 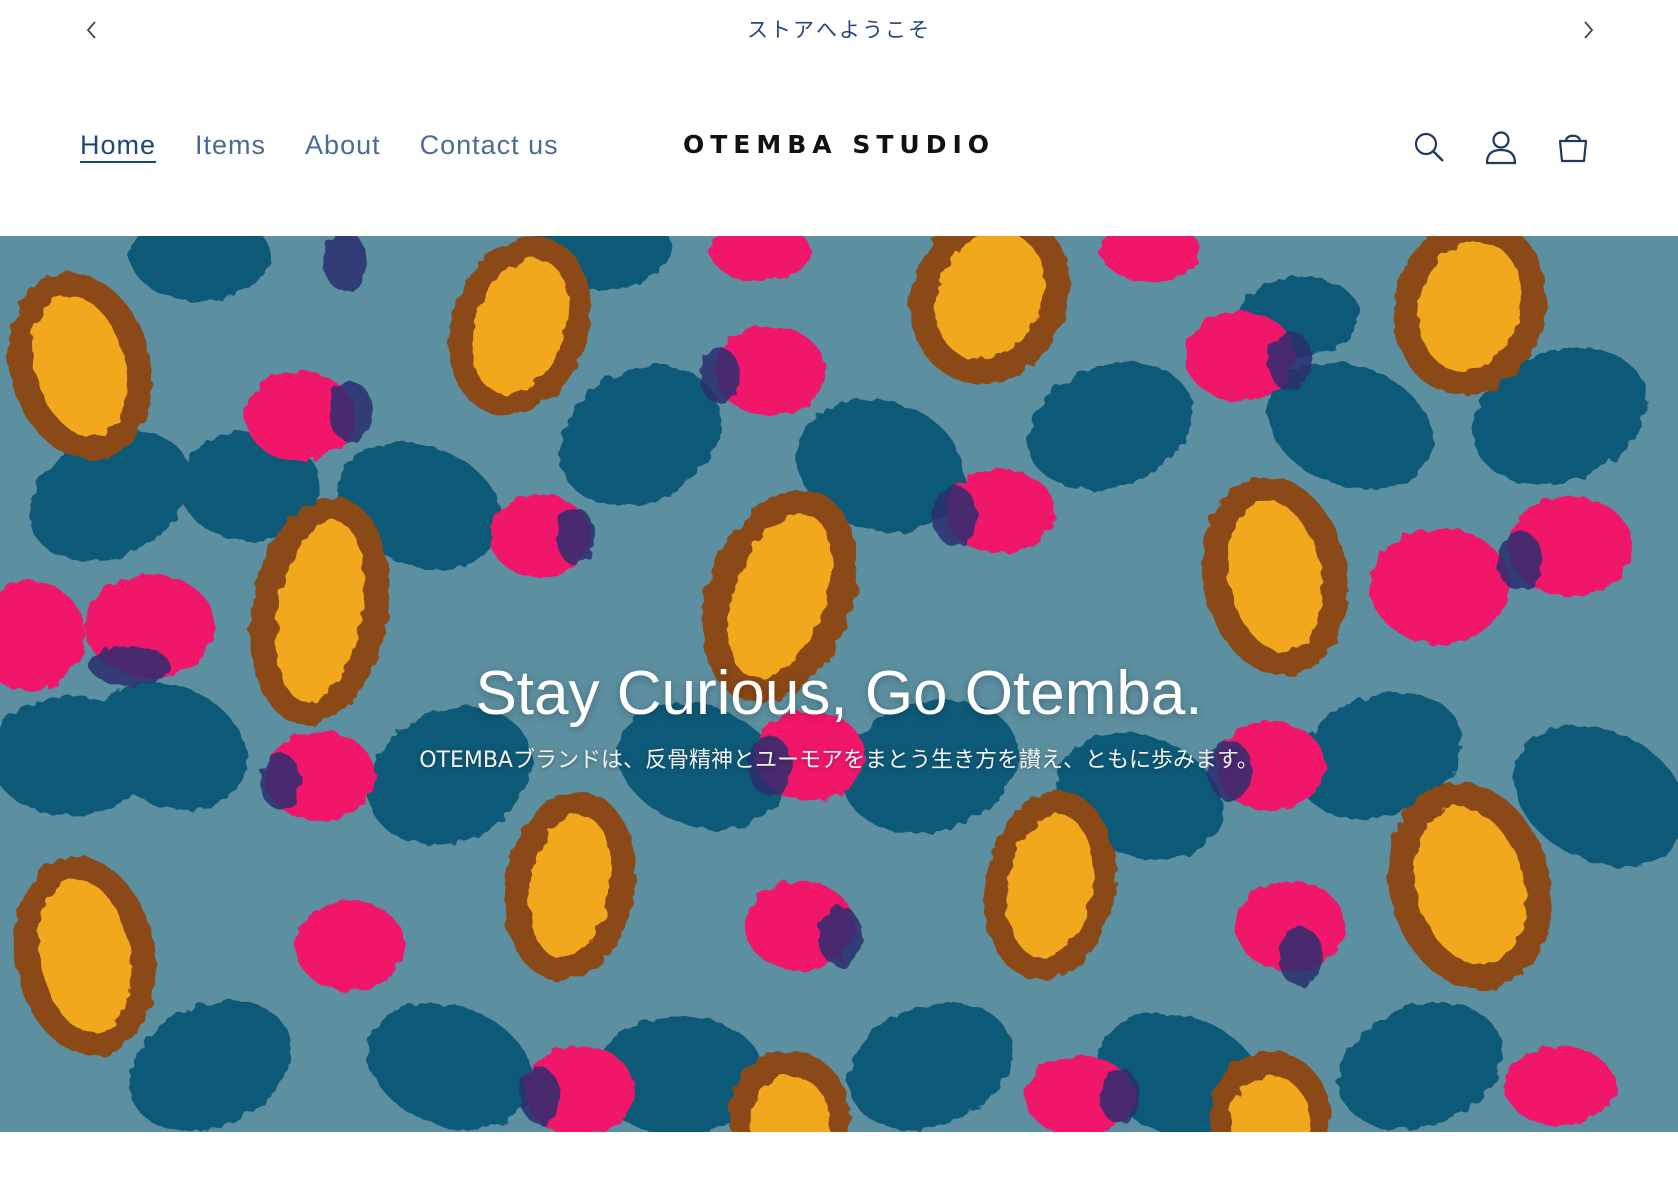 I want to click on chevron-right-icon, so click(x=1589, y=30).